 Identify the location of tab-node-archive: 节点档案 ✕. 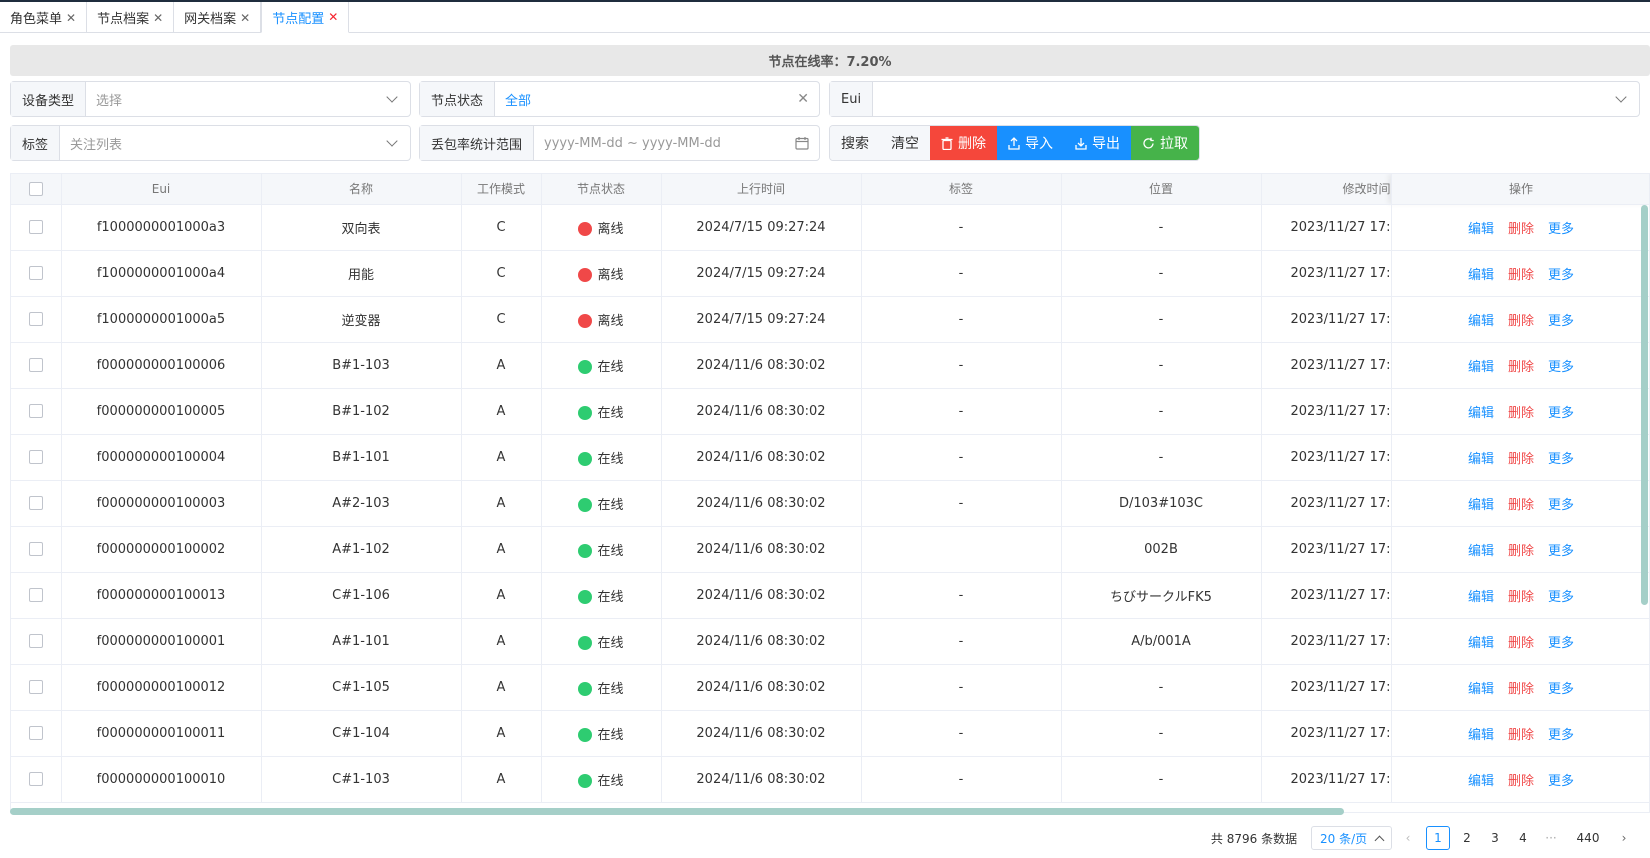
(131, 17).